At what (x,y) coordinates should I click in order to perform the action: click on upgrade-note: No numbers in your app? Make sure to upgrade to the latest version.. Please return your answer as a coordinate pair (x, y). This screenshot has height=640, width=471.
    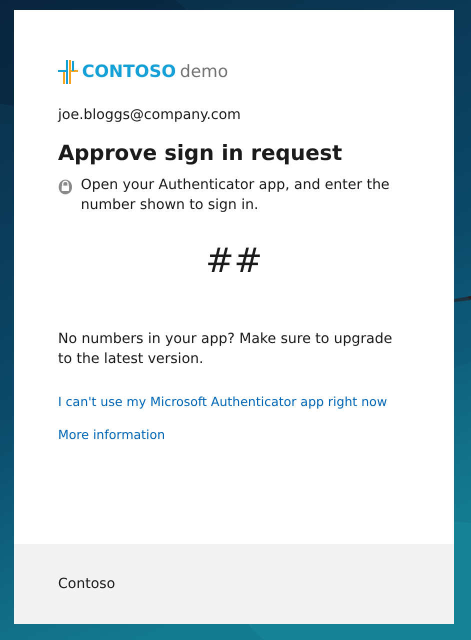
    Looking at the image, I should click on (226, 349).